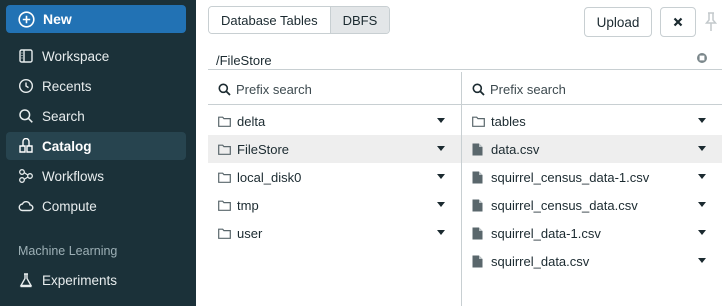 This screenshot has width=724, height=306. Describe the element at coordinates (711, 22) in the screenshot. I see `pin-icon` at that location.